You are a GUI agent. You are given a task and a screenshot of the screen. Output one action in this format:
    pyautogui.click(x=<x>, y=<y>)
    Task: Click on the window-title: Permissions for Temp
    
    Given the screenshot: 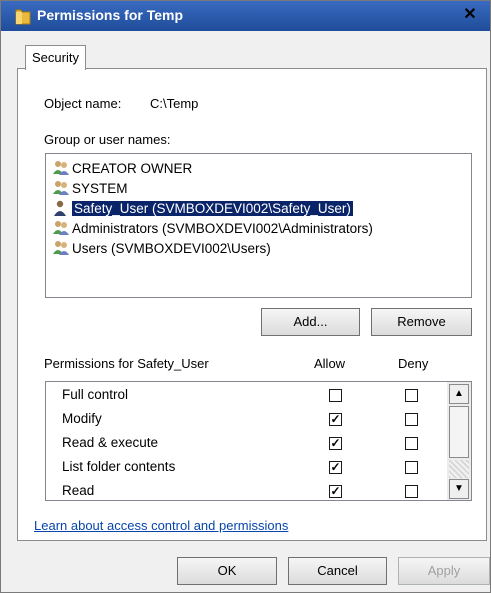 What is the action you would take?
    pyautogui.click(x=110, y=15)
    